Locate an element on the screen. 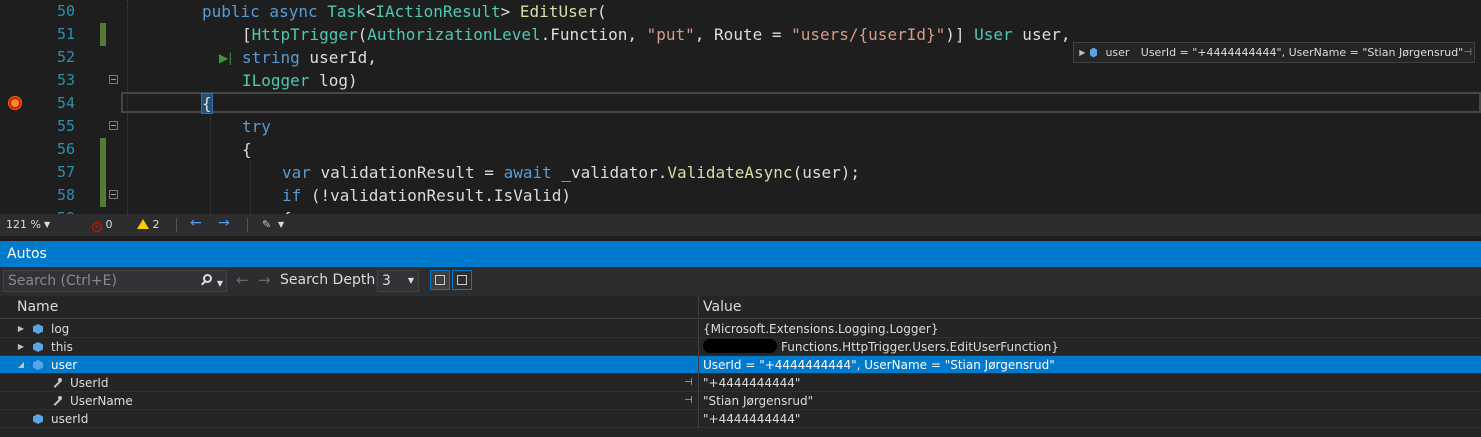 The height and width of the screenshot is (437, 1481). code-text: try is located at coordinates (256, 126).